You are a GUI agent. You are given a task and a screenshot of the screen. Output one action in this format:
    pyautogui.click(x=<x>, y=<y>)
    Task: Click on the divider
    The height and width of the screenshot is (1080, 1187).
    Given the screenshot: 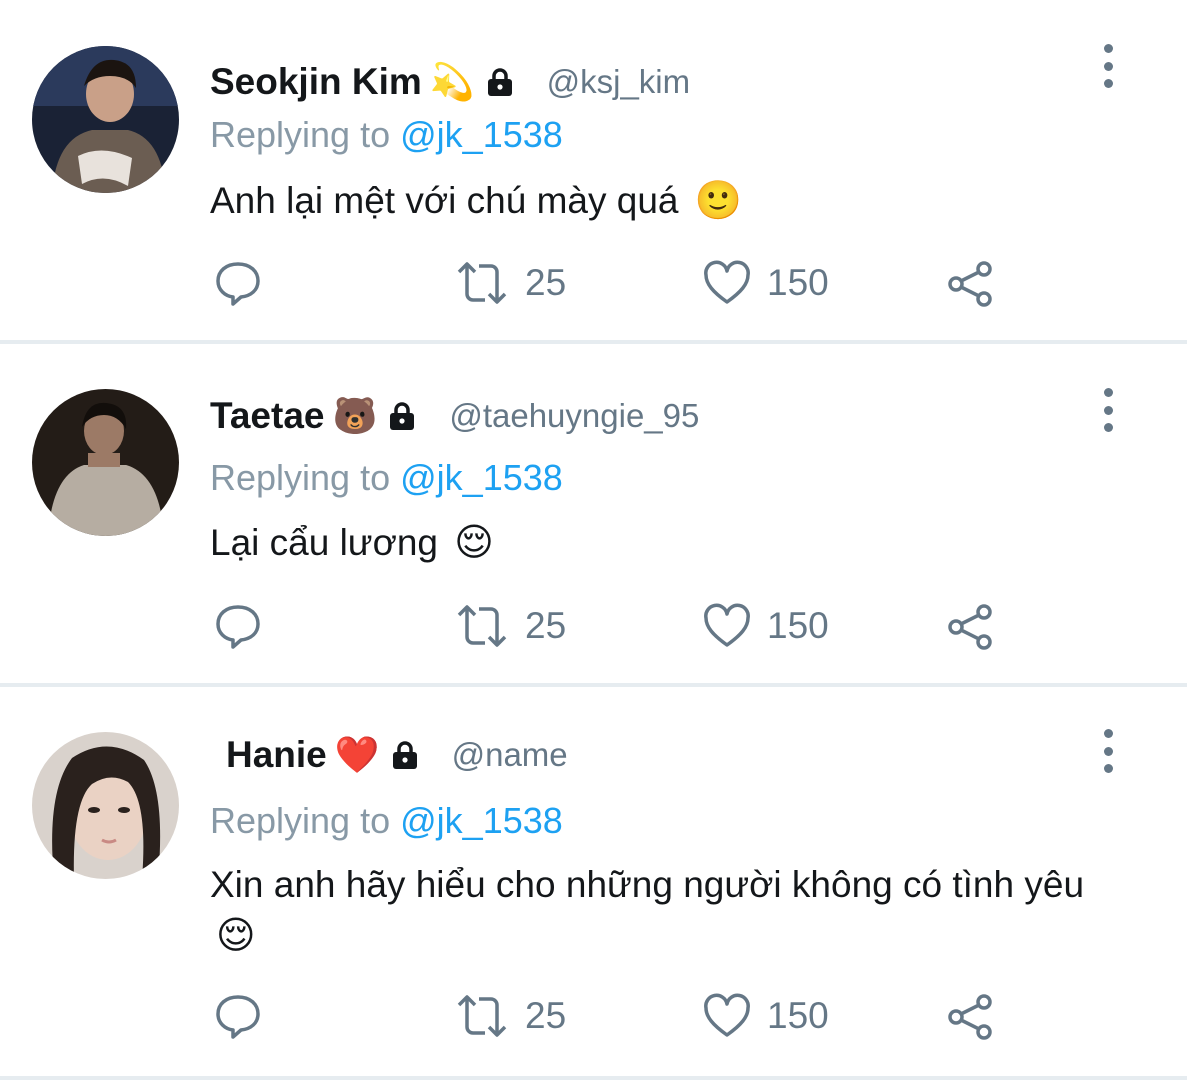 What is the action you would take?
    pyautogui.click(x=593, y=1078)
    